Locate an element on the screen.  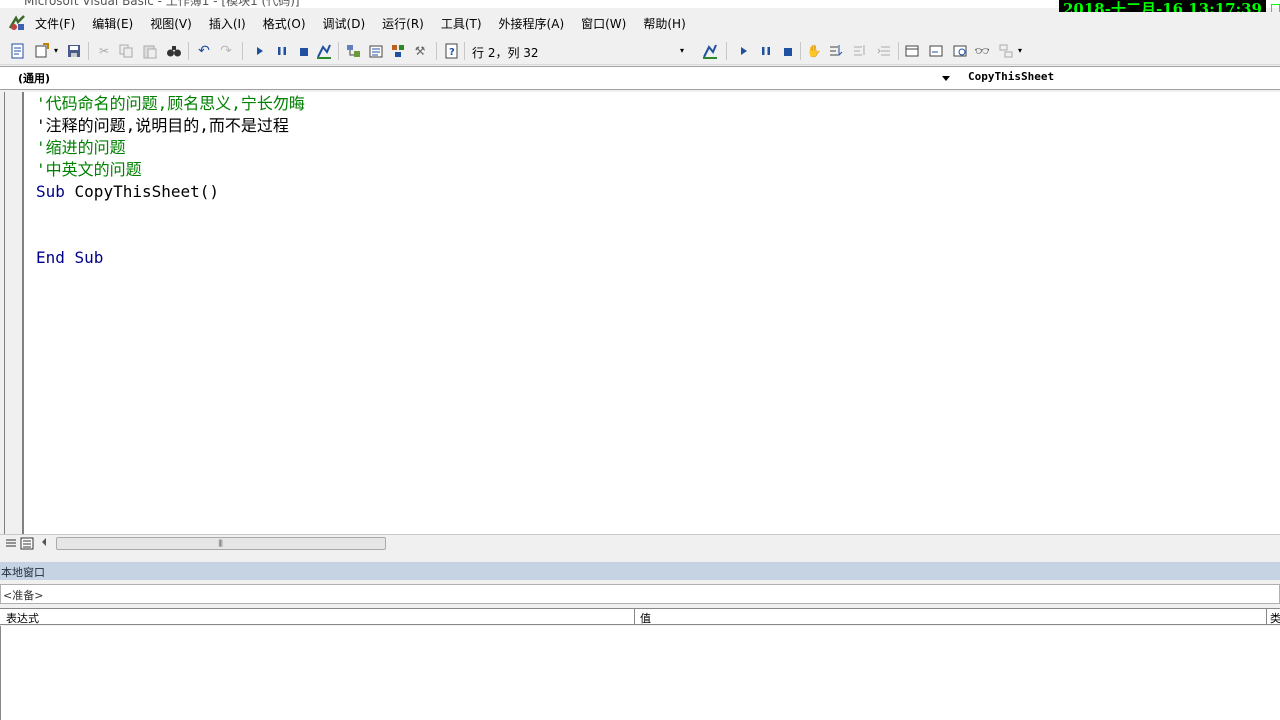
locals-context-value: <准备> is located at coordinates (23, 595).